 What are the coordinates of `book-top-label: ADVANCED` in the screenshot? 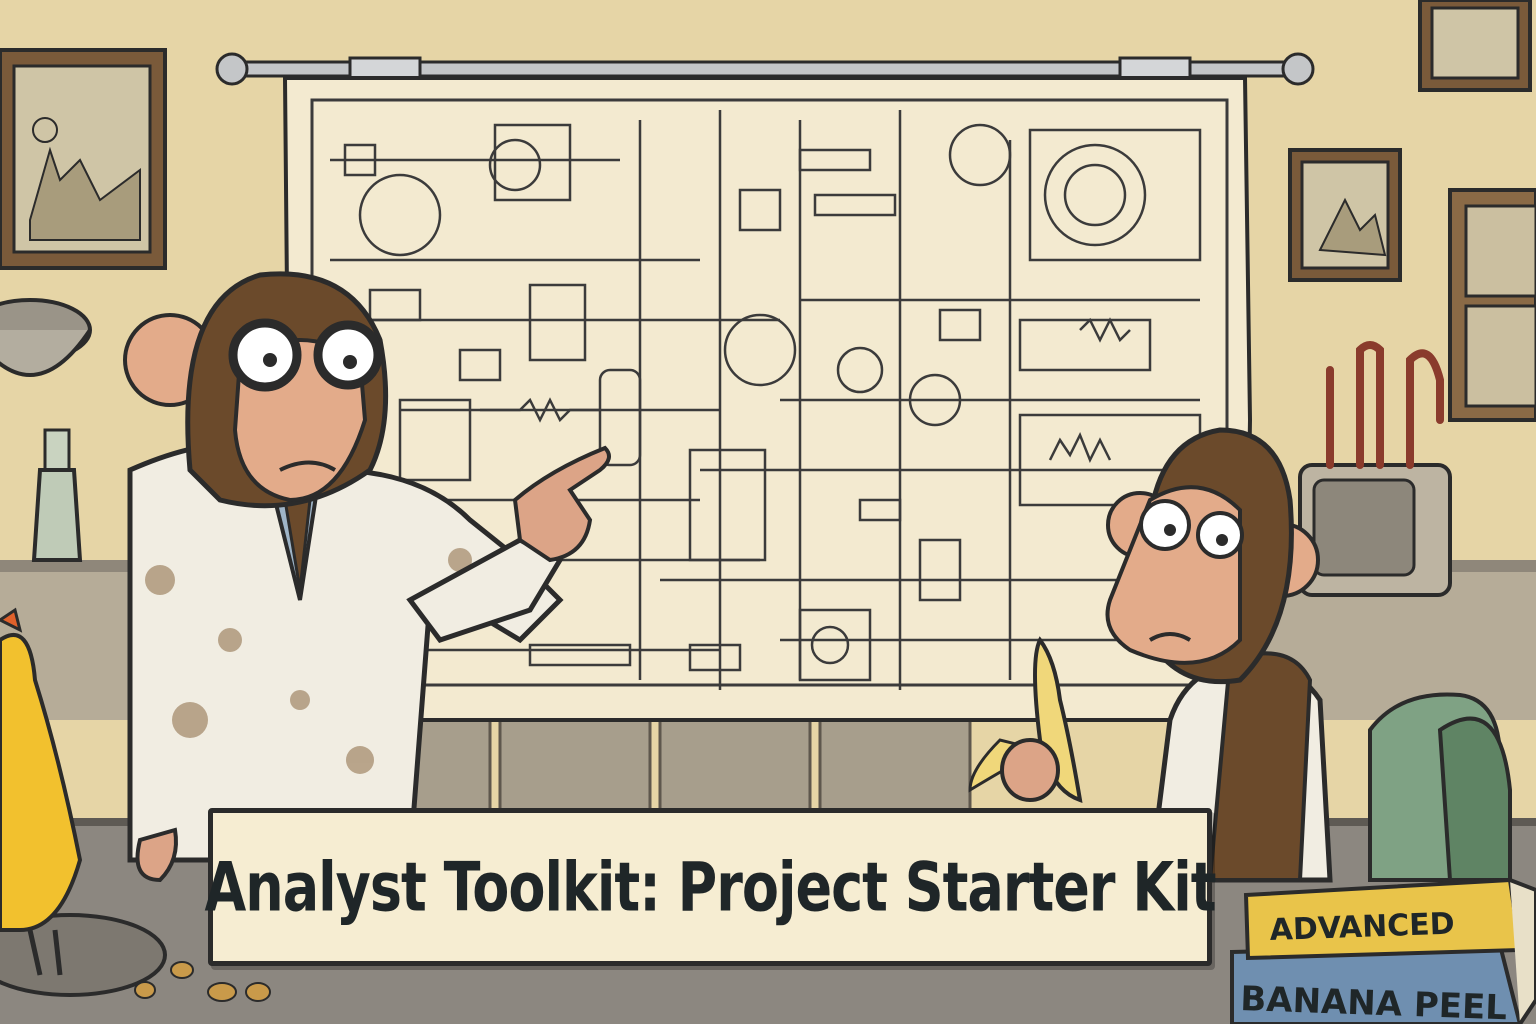 It's located at (1362, 927).